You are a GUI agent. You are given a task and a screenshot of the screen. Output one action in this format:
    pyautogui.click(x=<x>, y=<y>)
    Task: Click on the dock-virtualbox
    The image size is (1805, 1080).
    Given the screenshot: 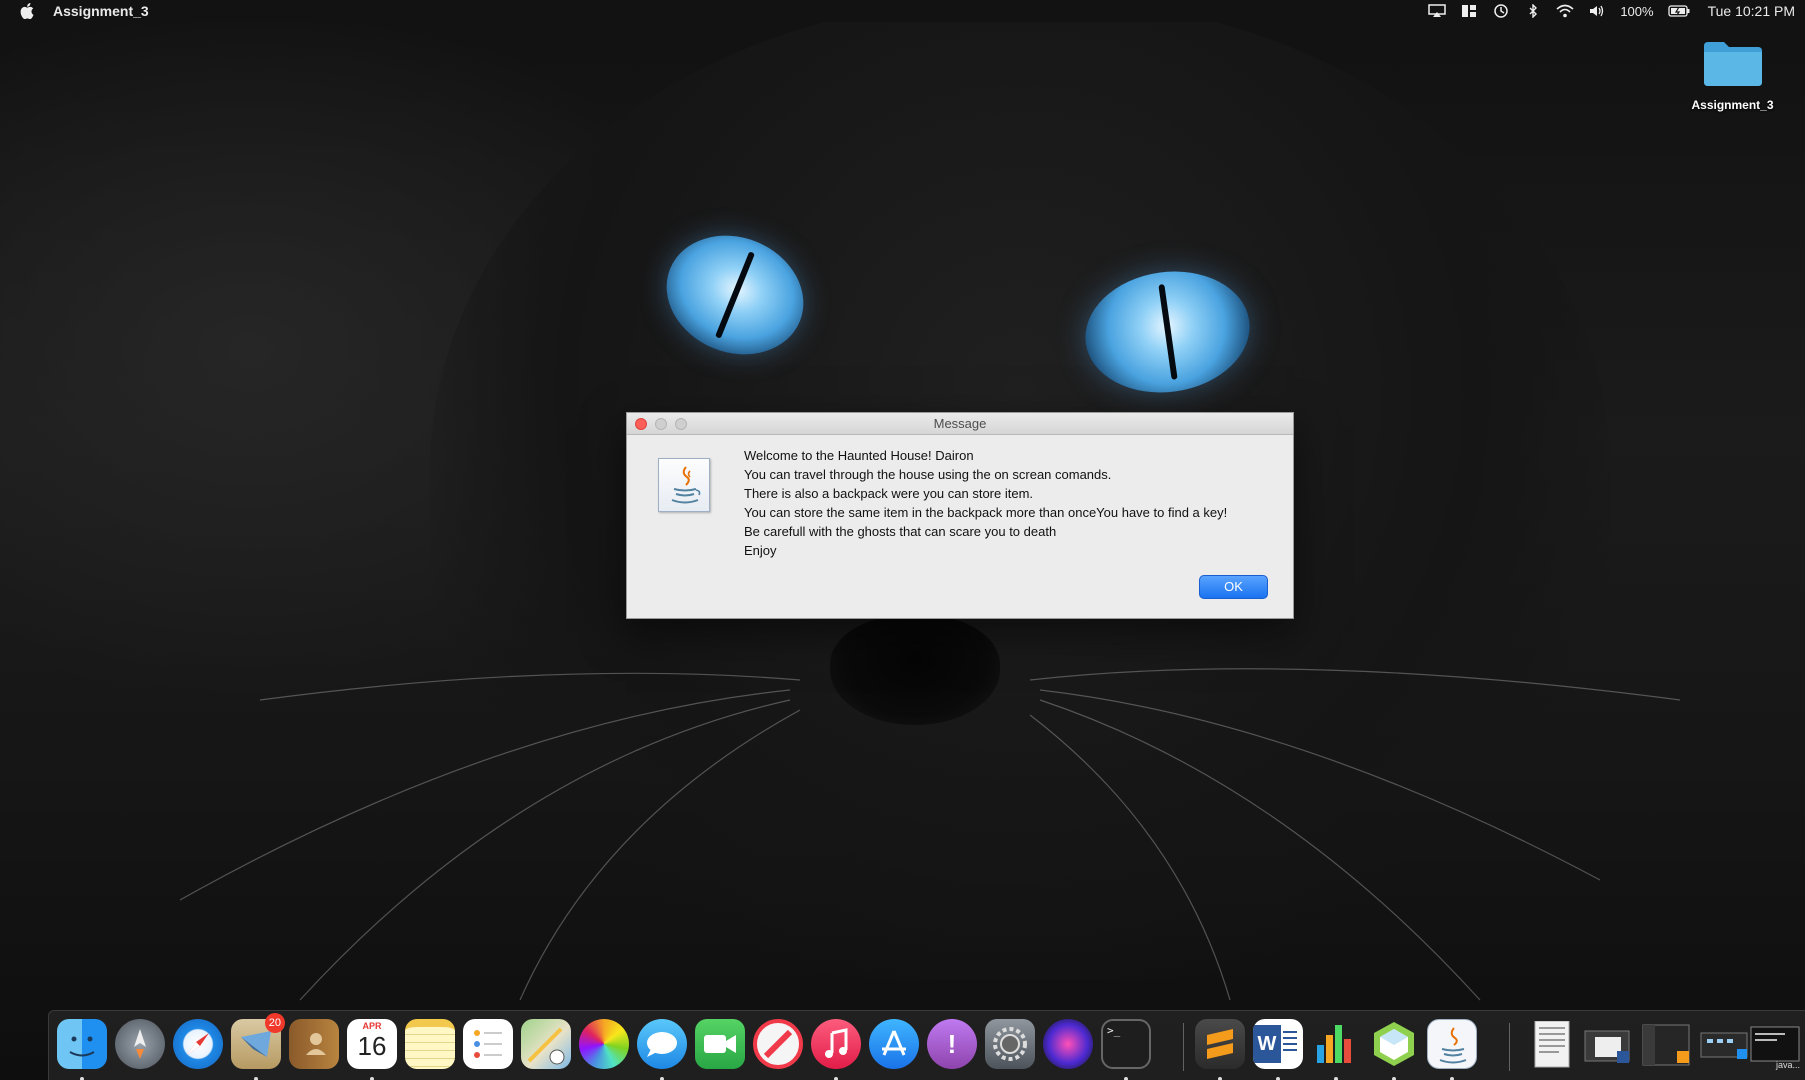 What is the action you would take?
    pyautogui.click(x=1394, y=1049)
    